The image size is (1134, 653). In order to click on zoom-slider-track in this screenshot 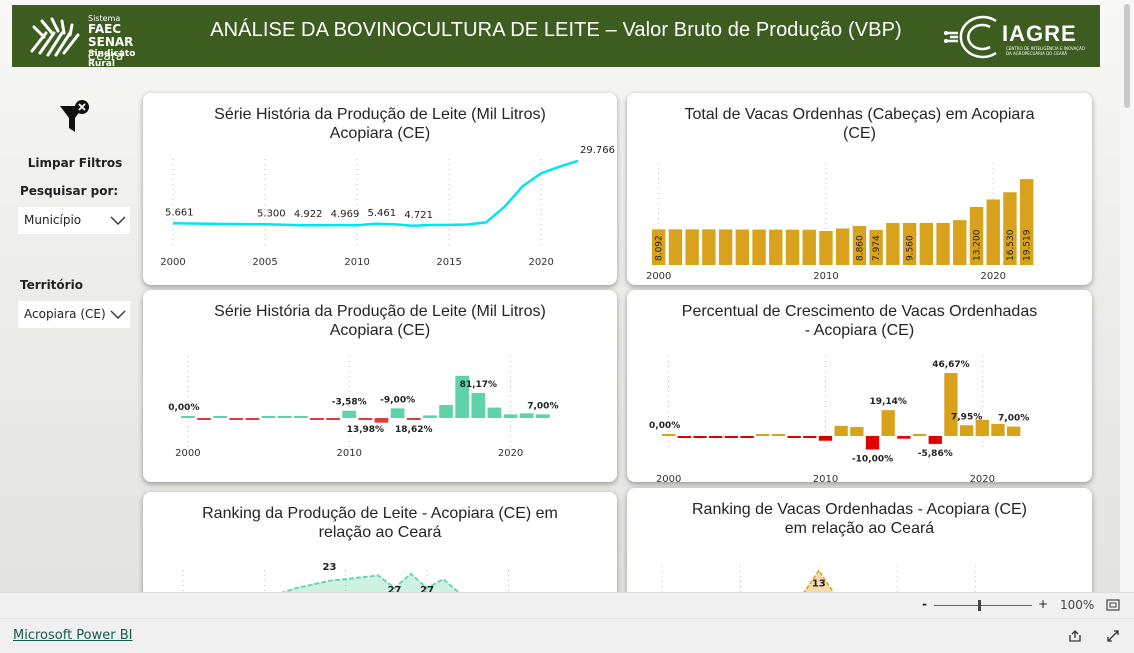, I will do `click(983, 605)`.